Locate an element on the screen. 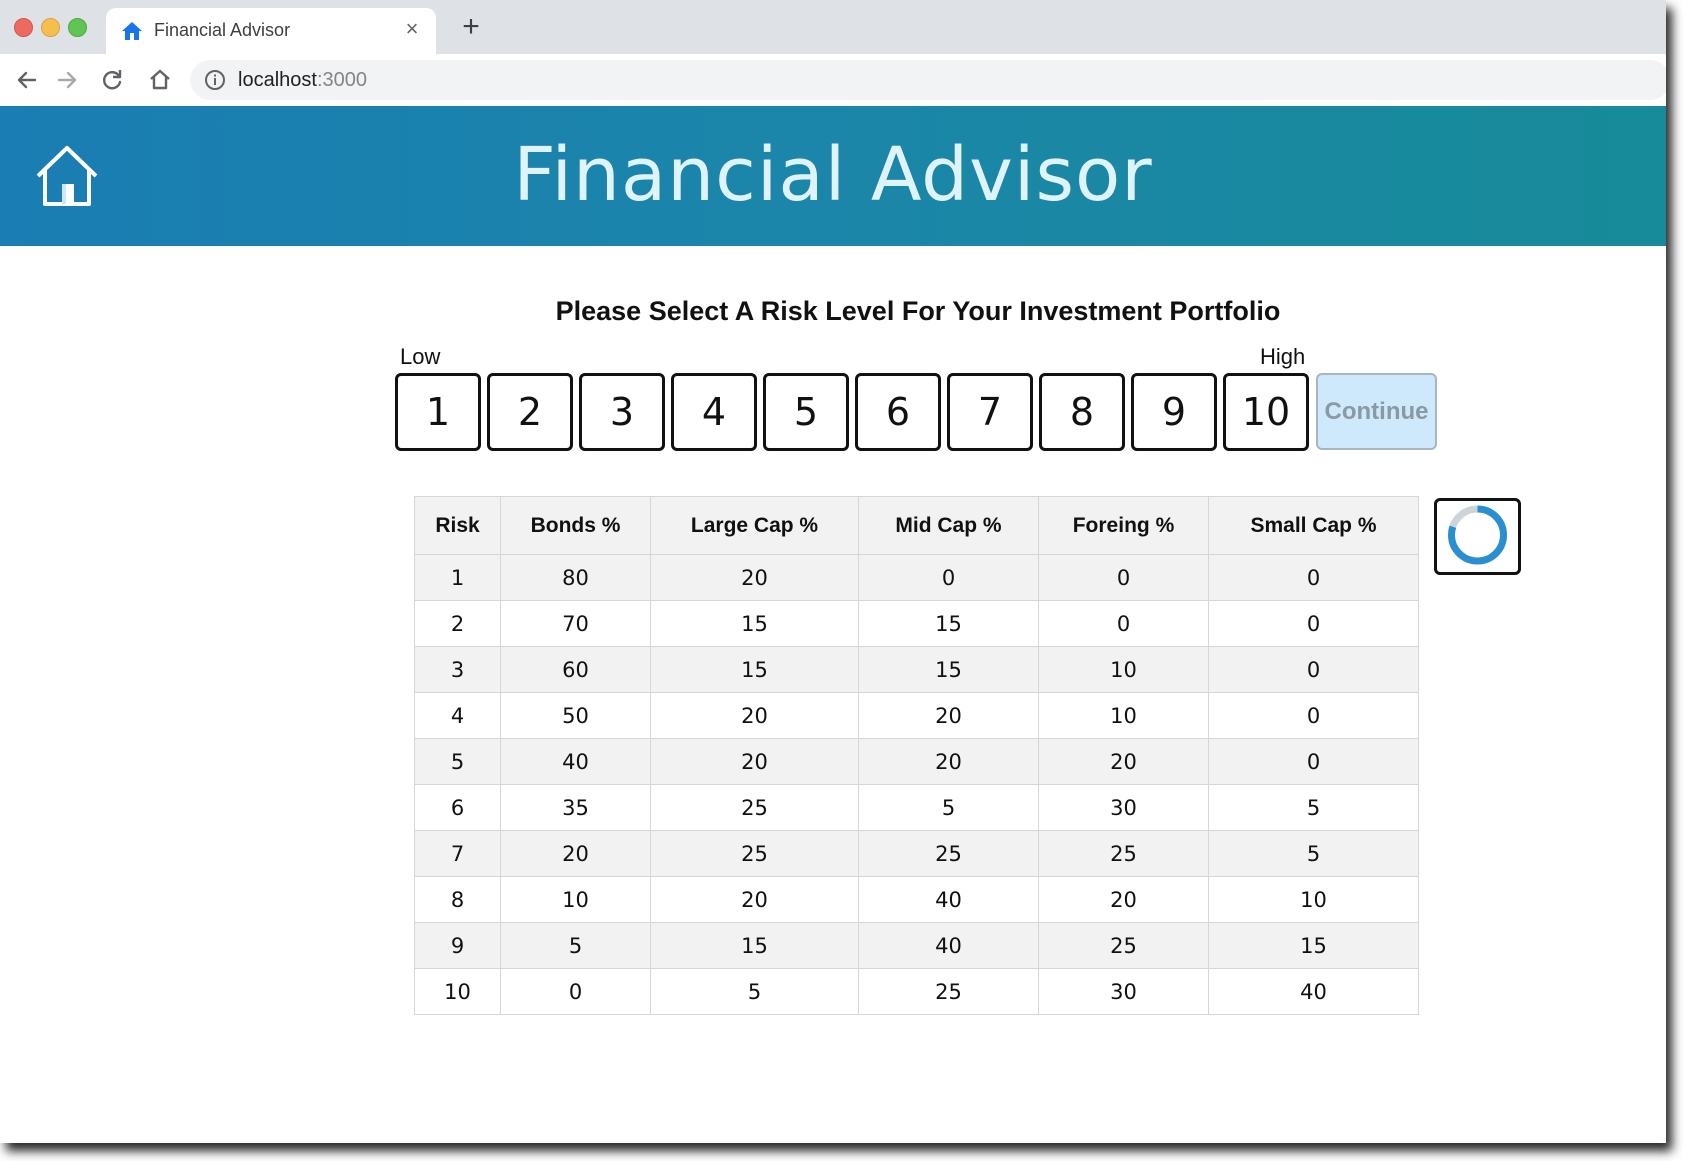  table-row: 7 20 25 25 25 5 is located at coordinates (916, 853).